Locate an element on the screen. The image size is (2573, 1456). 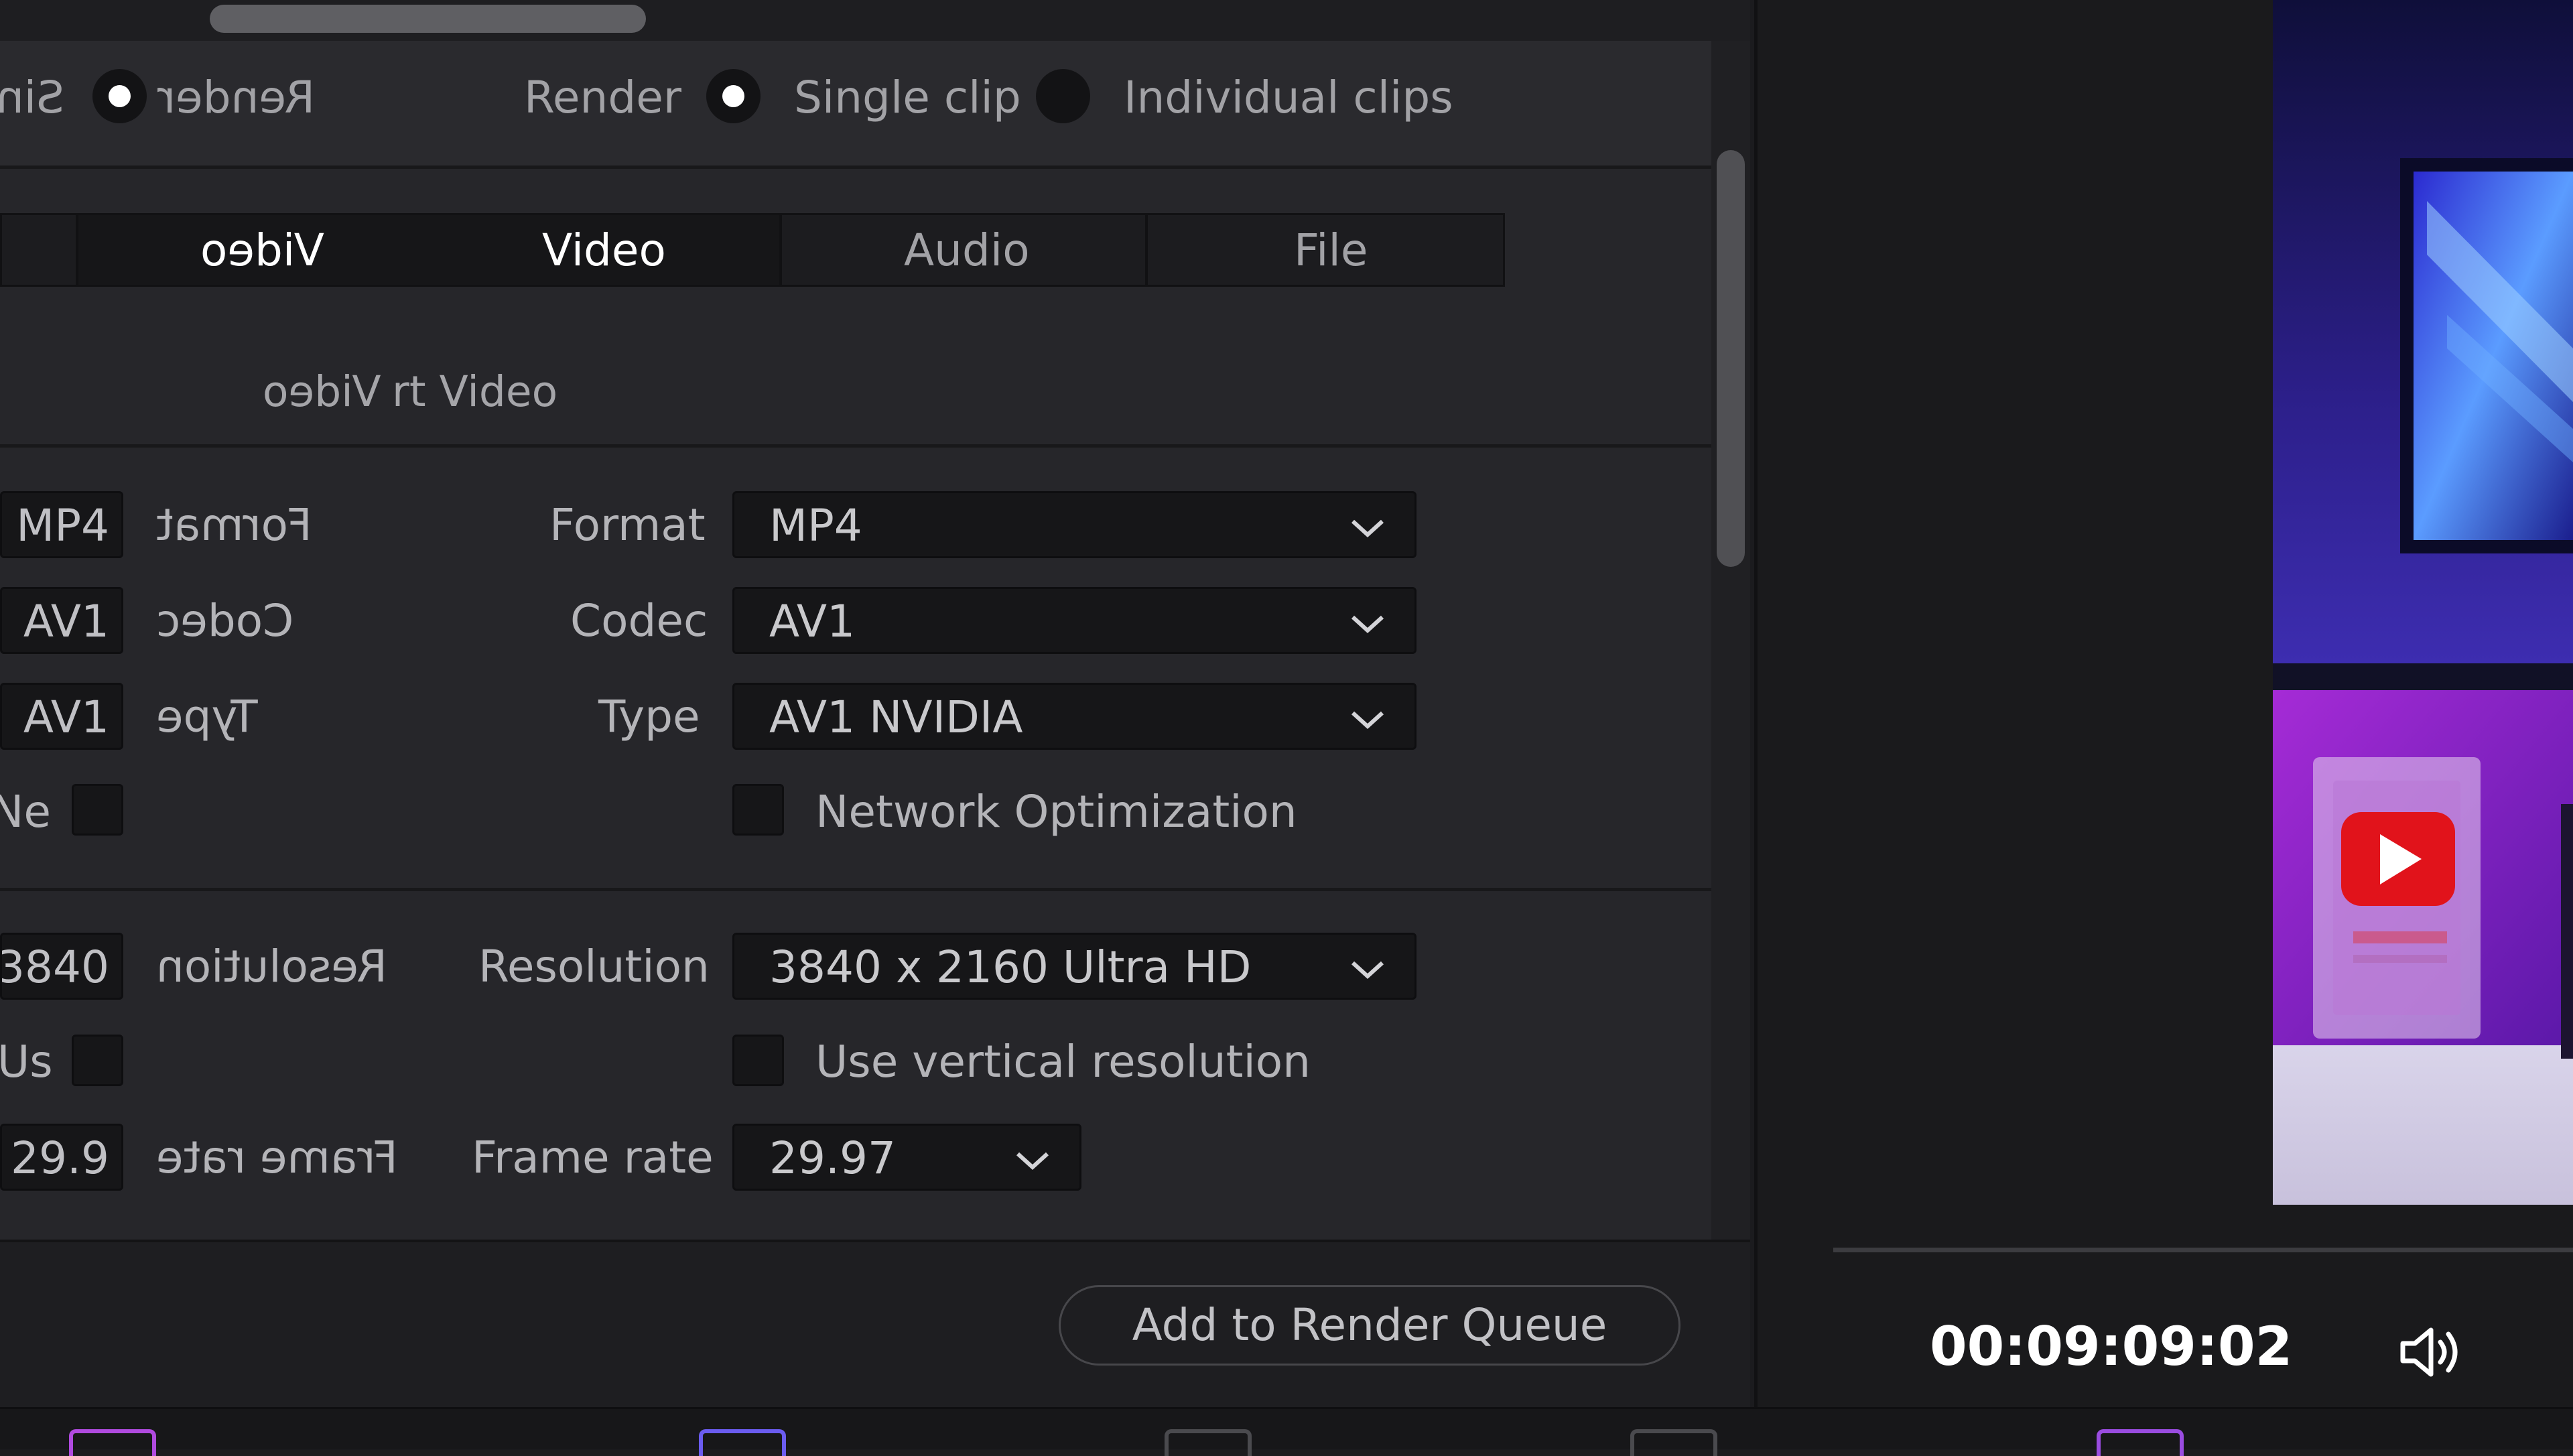
codec-value: AV1 is located at coordinates (812, 621).